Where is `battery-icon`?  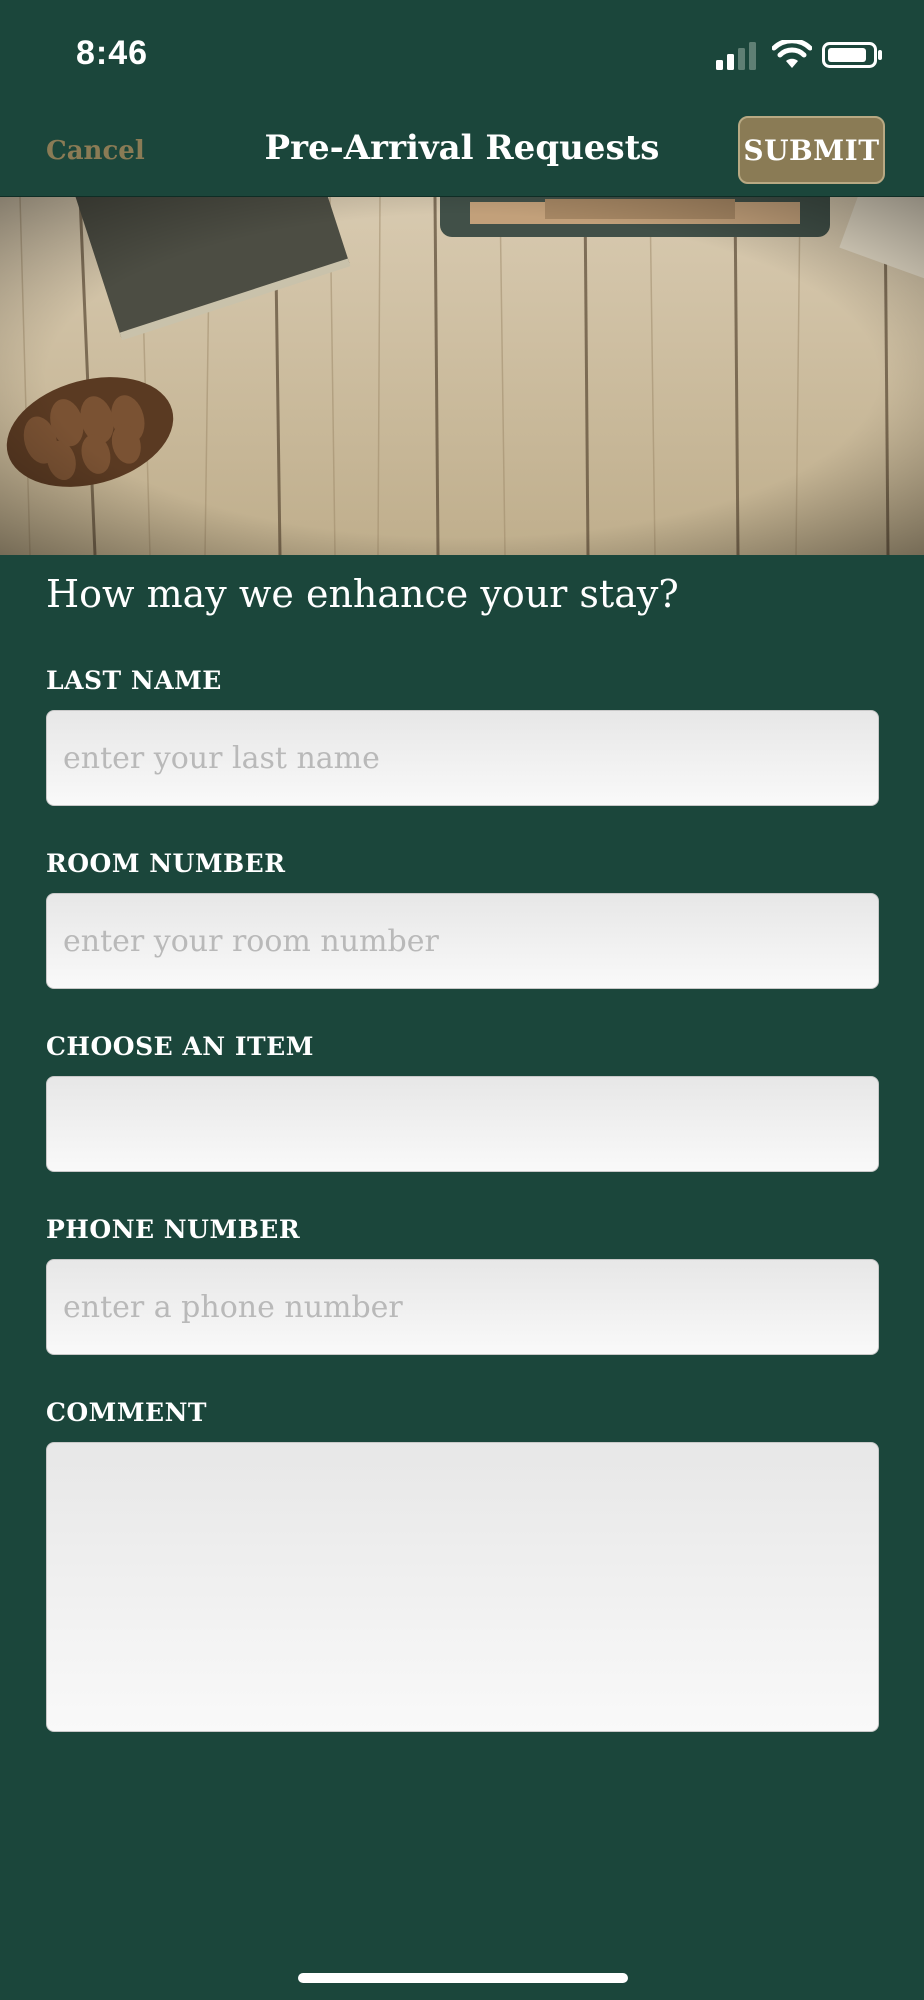 battery-icon is located at coordinates (852, 55).